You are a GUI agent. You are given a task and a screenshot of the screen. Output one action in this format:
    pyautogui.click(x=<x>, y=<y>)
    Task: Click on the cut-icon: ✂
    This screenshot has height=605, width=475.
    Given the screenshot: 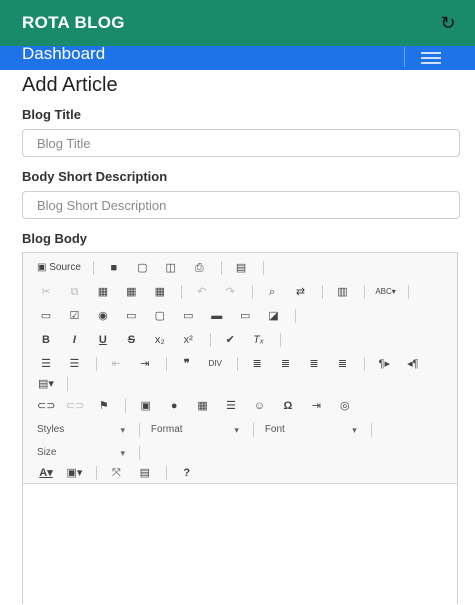 What is the action you would take?
    pyautogui.click(x=46, y=292)
    